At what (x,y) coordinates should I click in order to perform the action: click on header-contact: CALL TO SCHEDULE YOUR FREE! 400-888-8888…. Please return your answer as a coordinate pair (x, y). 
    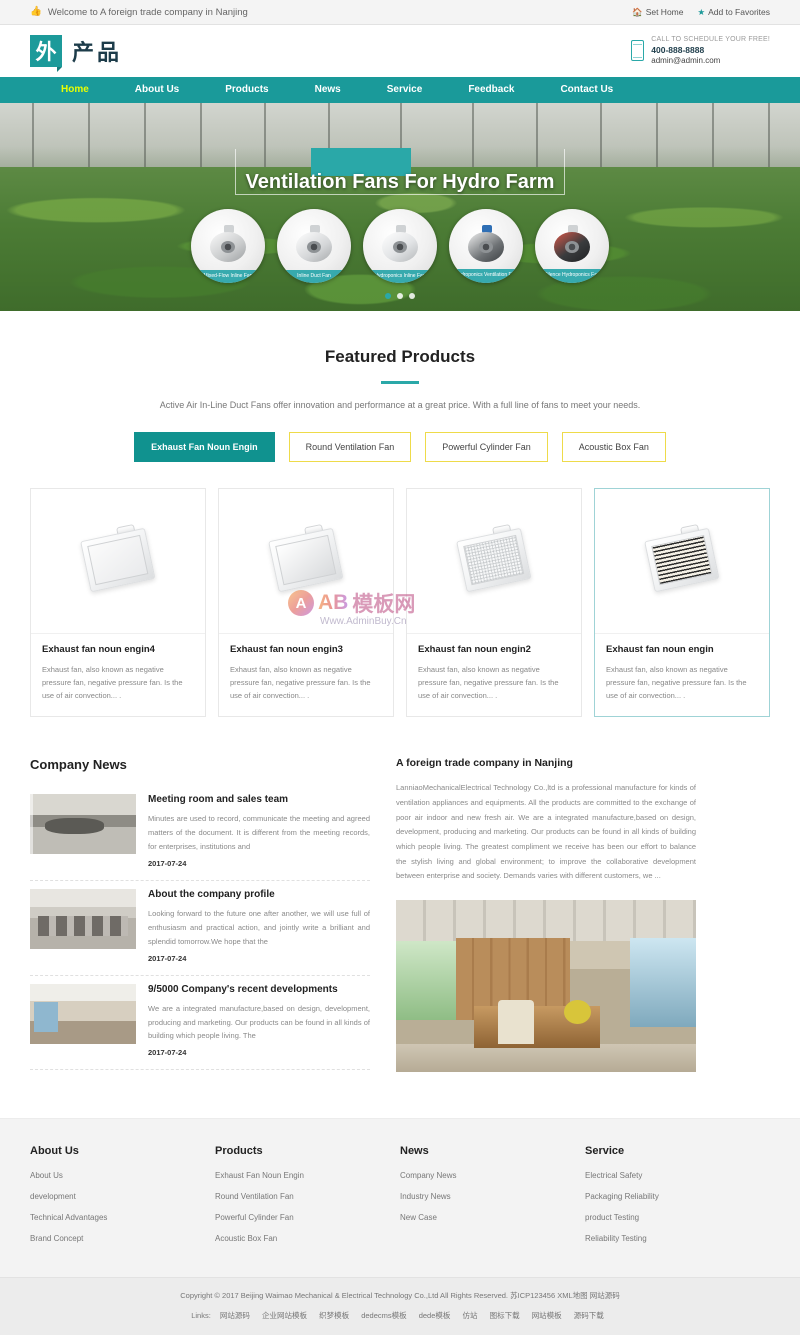
    Looking at the image, I should click on (700, 51).